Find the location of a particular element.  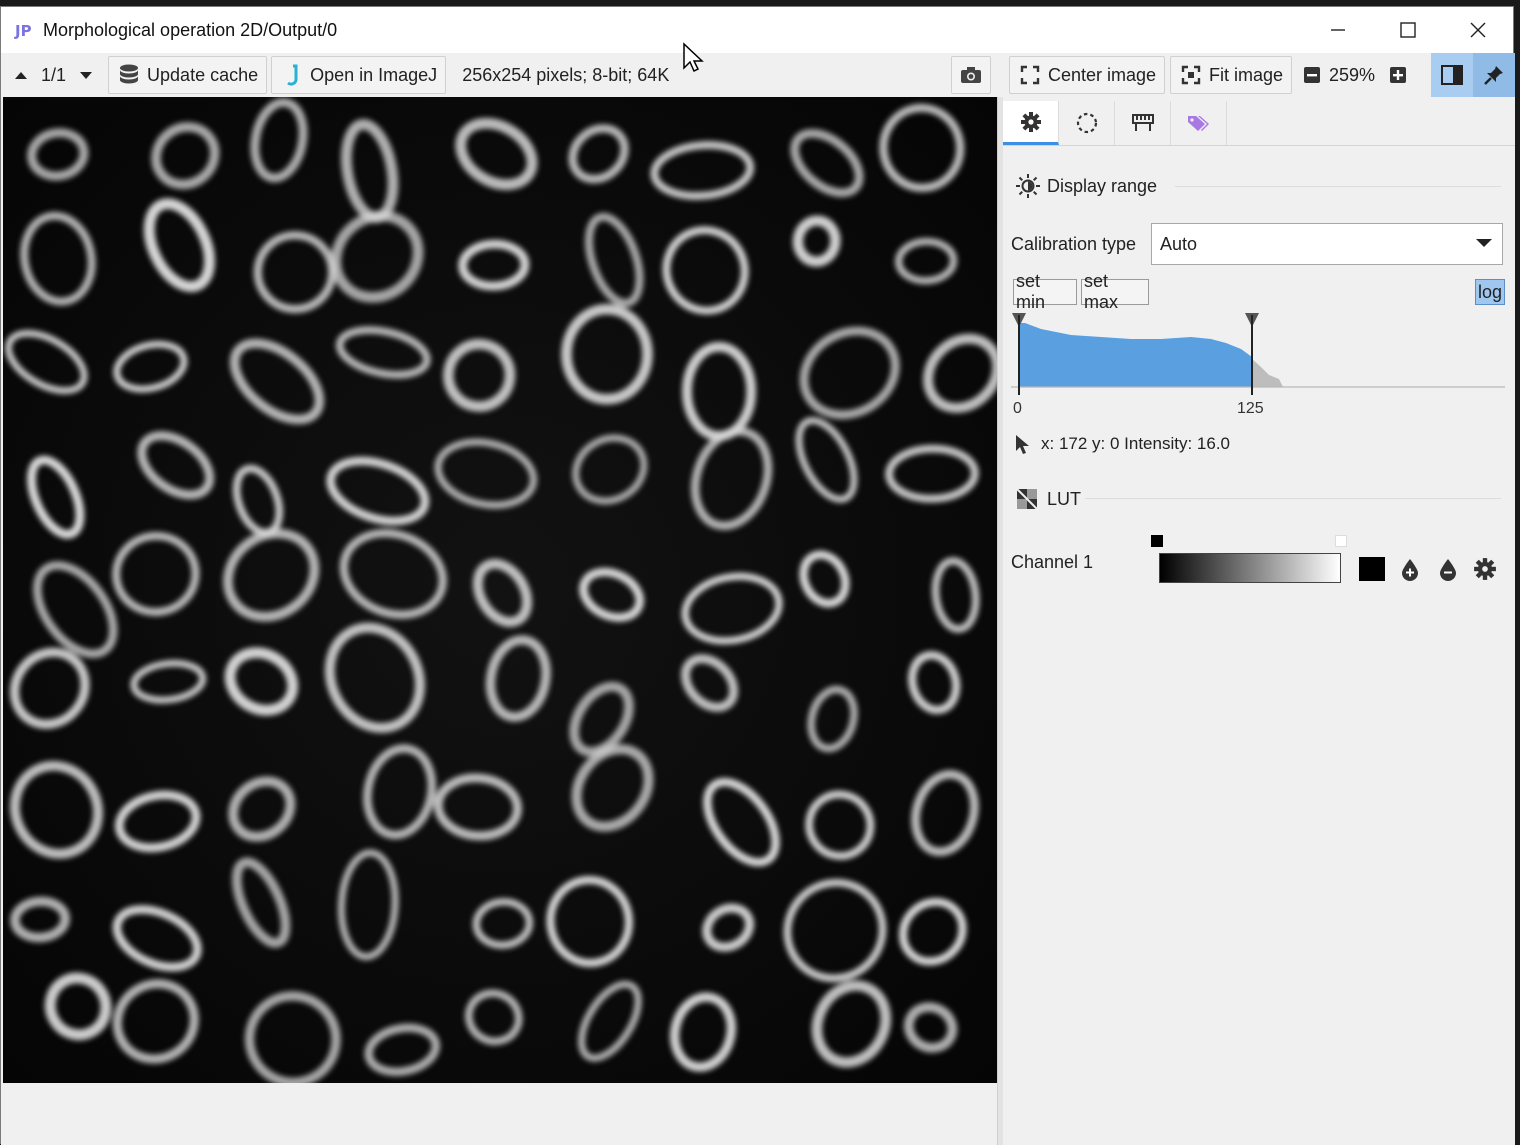

minimize-icon is located at coordinates (1338, 30).